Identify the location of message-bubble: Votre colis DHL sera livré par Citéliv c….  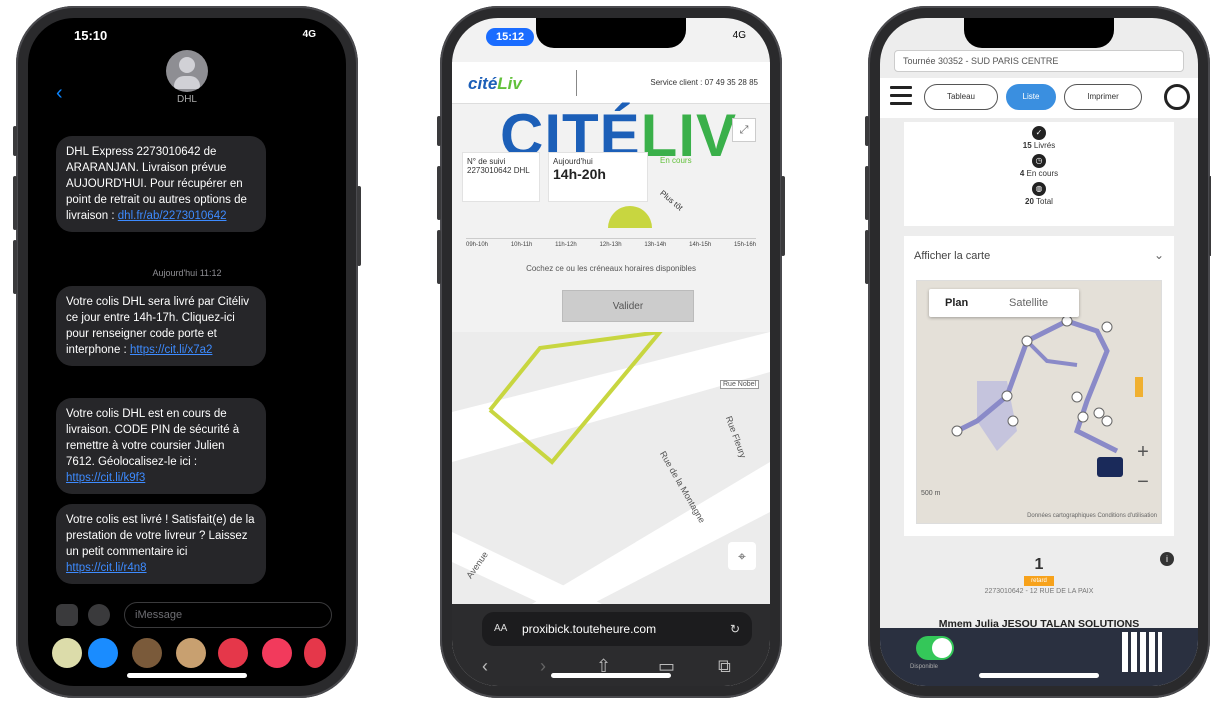
(161, 326).